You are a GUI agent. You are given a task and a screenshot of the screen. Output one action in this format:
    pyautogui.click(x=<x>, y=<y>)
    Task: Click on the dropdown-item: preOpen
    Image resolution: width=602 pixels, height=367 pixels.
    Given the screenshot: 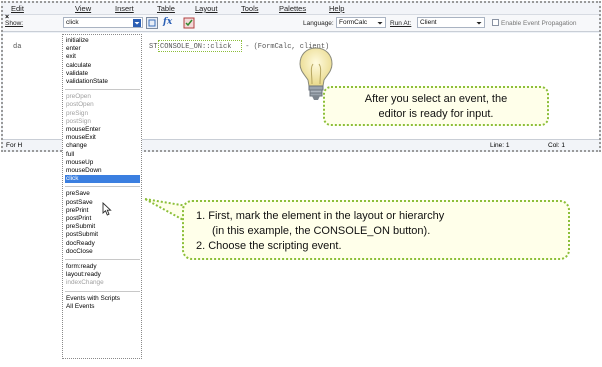 What is the action you would take?
    pyautogui.click(x=78, y=97)
    